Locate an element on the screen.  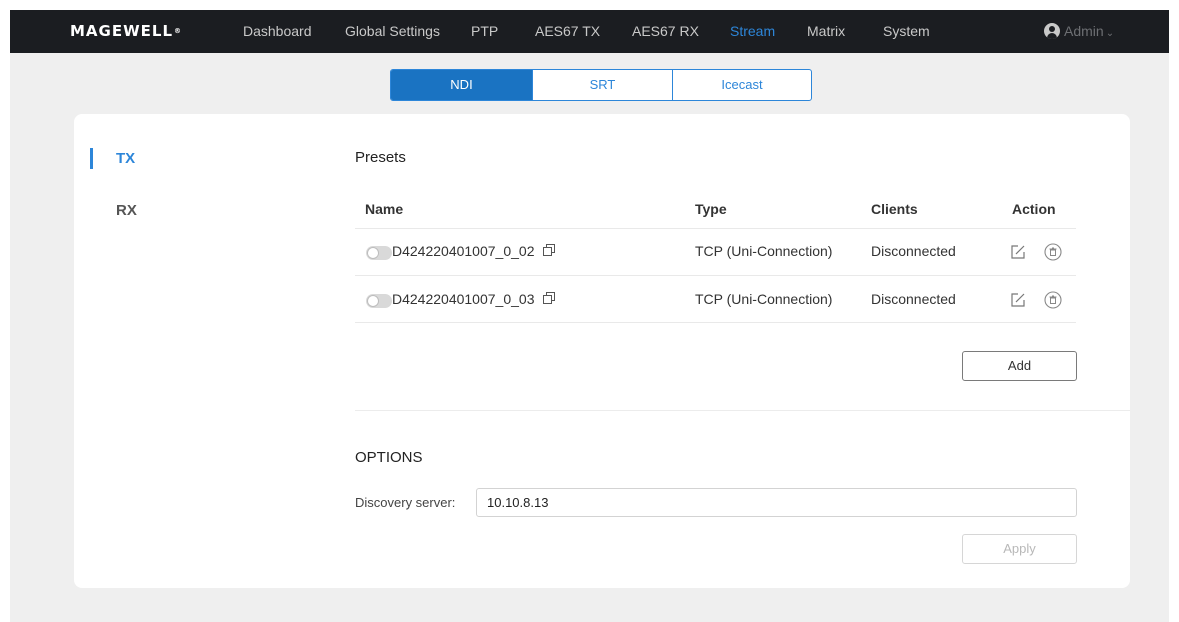
magewell-logo: MAGEWELL® is located at coordinates (126, 31).